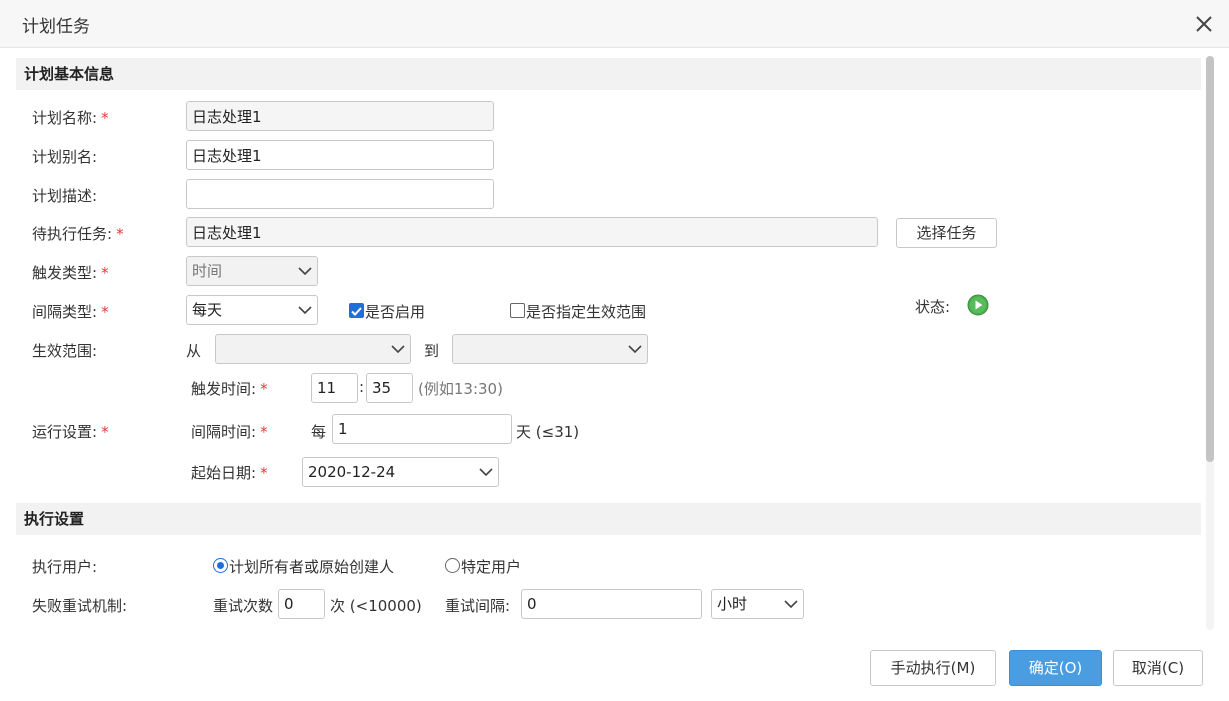  What do you see at coordinates (550, 349) in the screenshot?
I see `range-to-select` at bounding box center [550, 349].